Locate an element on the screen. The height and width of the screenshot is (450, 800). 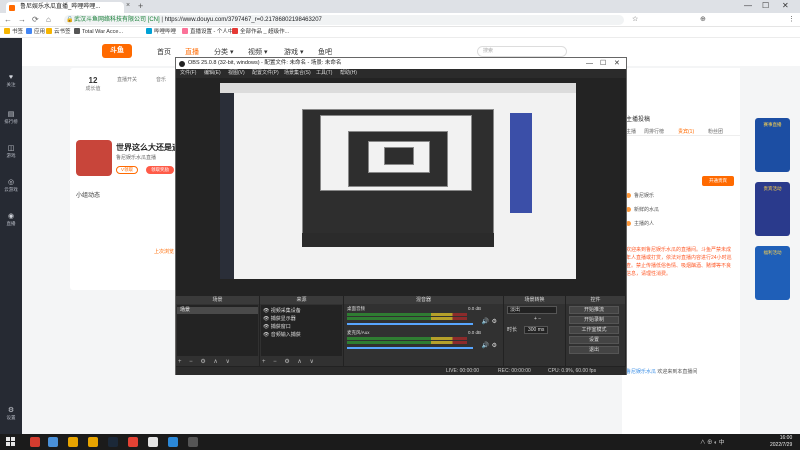
bookmark-item: 哔哩哔哩 is located at coordinates (161, 32).